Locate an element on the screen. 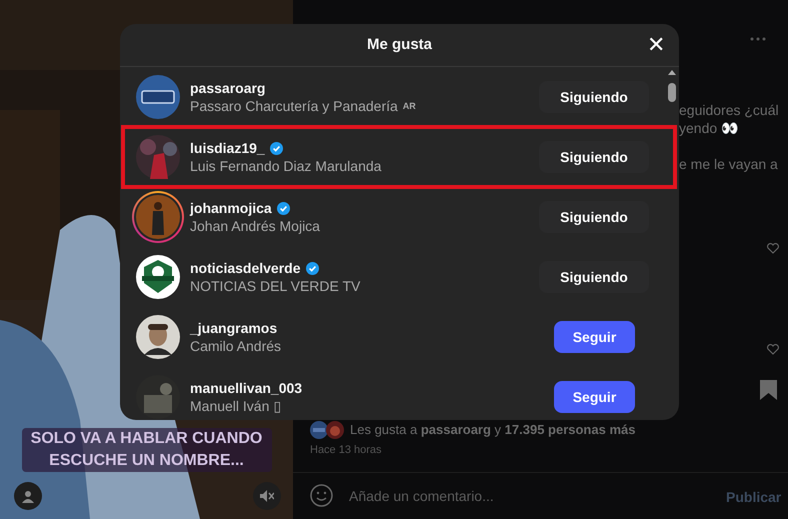 This screenshot has height=519, width=788. country-tag: AR is located at coordinates (409, 106).